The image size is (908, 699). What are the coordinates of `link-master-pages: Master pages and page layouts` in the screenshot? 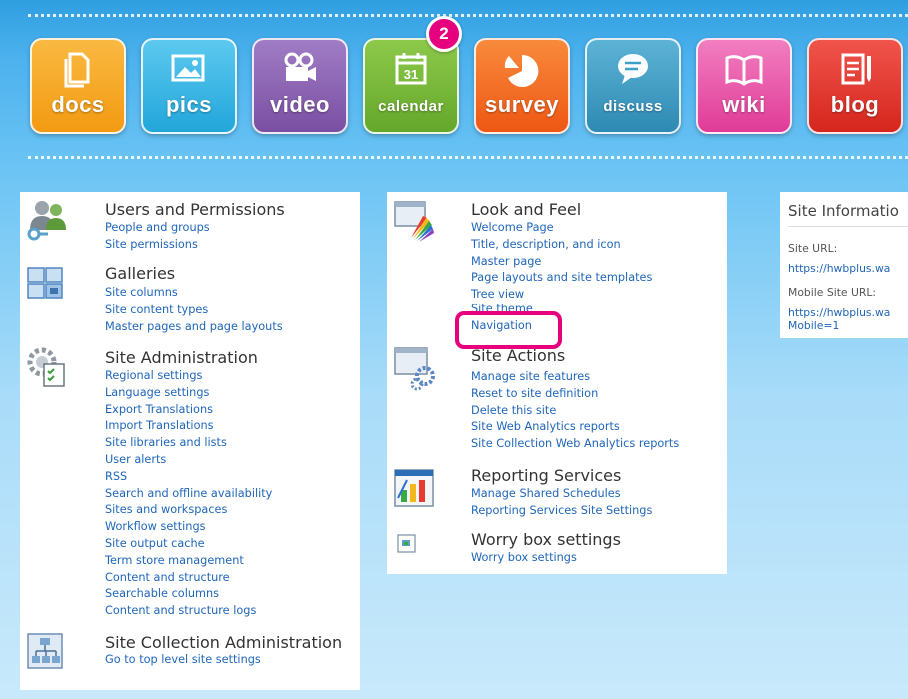 It's located at (194, 327).